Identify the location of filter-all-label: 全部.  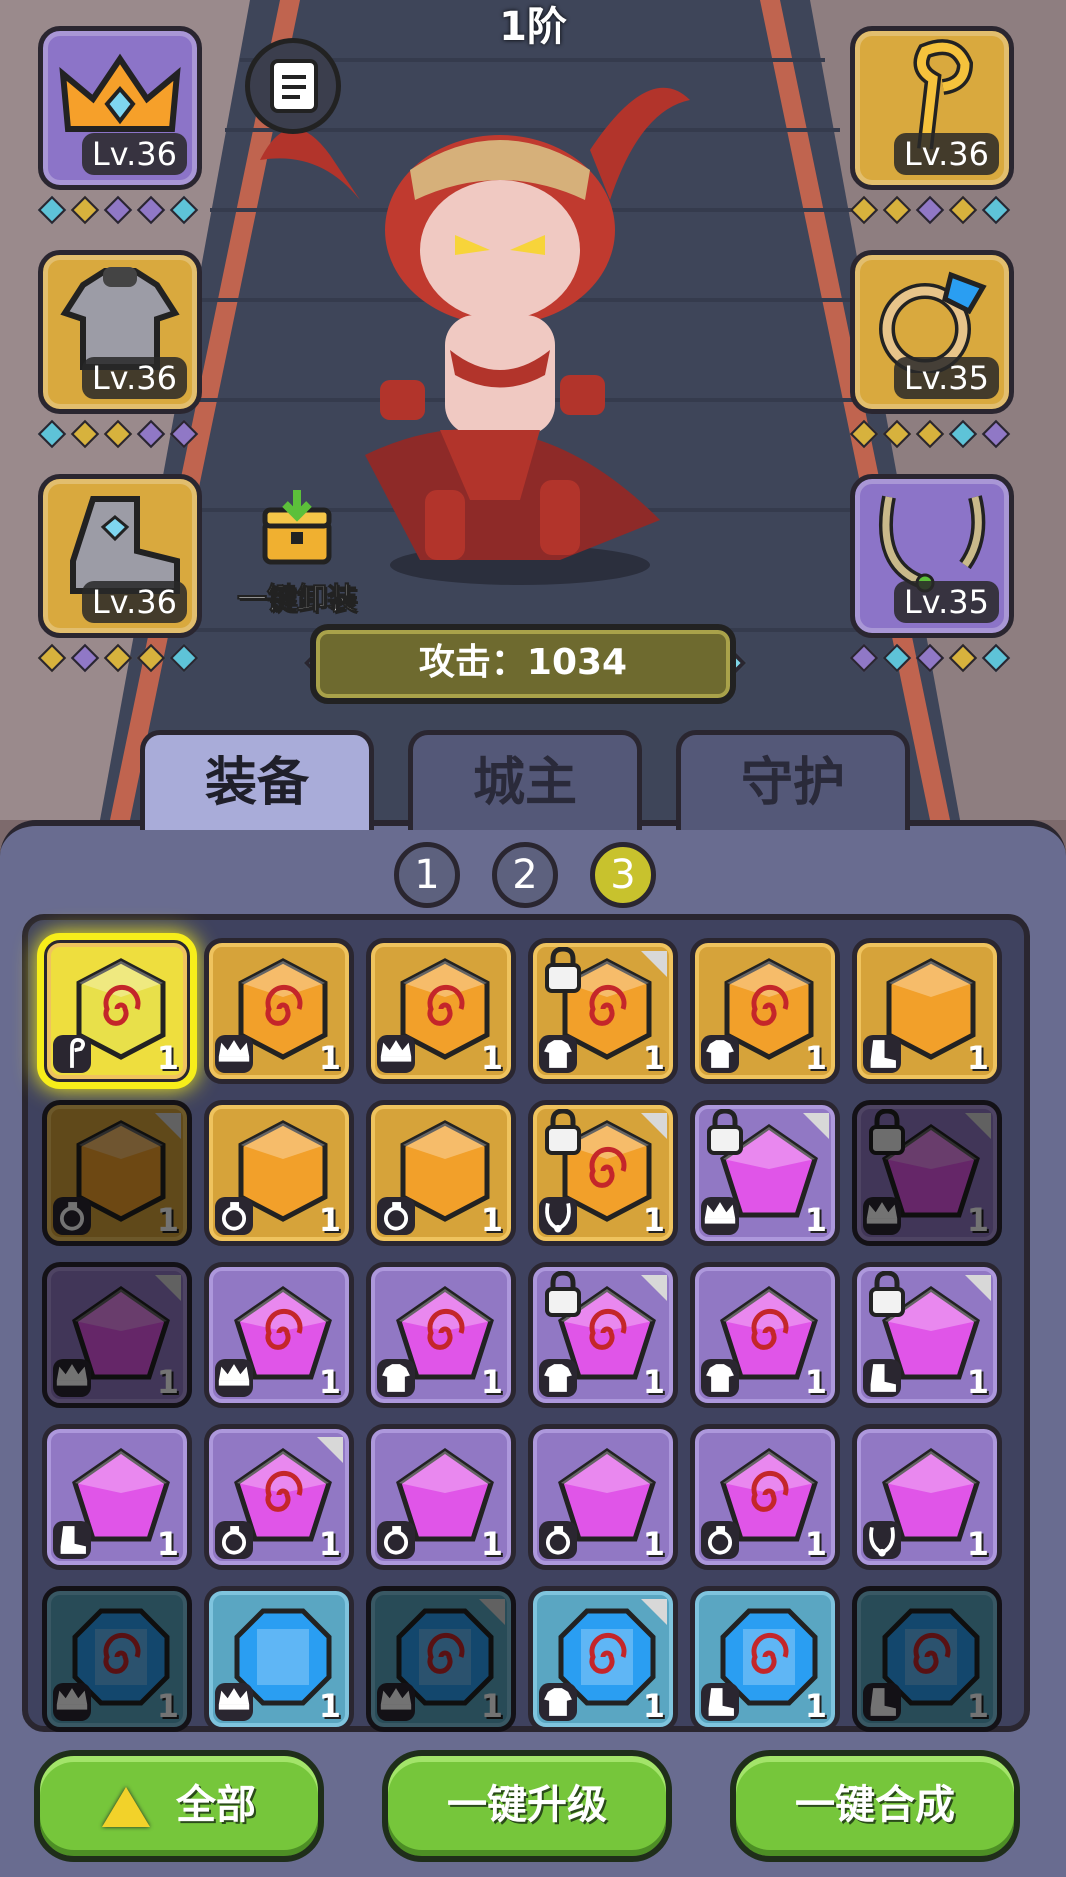
(216, 1805).